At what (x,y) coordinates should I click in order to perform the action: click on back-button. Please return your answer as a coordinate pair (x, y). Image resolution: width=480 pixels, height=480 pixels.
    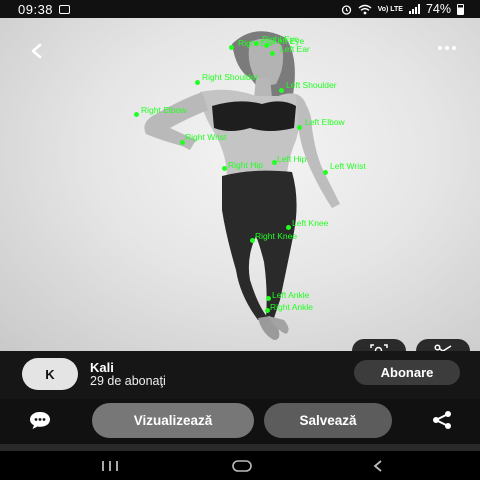
    Looking at the image, I should click on (37, 51).